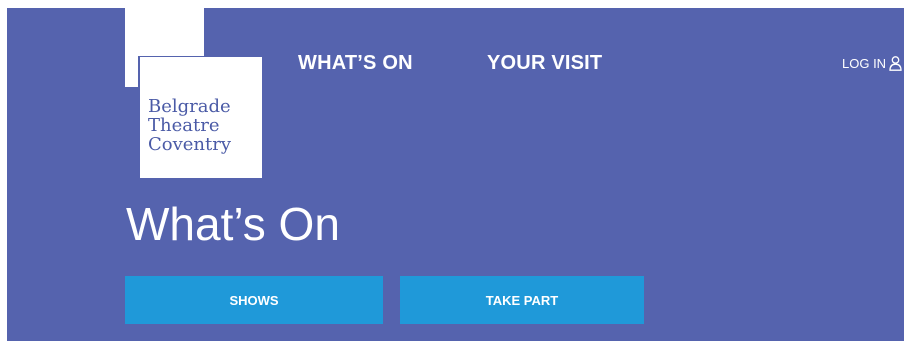 This screenshot has width=911, height=343. What do you see at coordinates (184, 125) in the screenshot?
I see `logo-line-2: Theatre` at bounding box center [184, 125].